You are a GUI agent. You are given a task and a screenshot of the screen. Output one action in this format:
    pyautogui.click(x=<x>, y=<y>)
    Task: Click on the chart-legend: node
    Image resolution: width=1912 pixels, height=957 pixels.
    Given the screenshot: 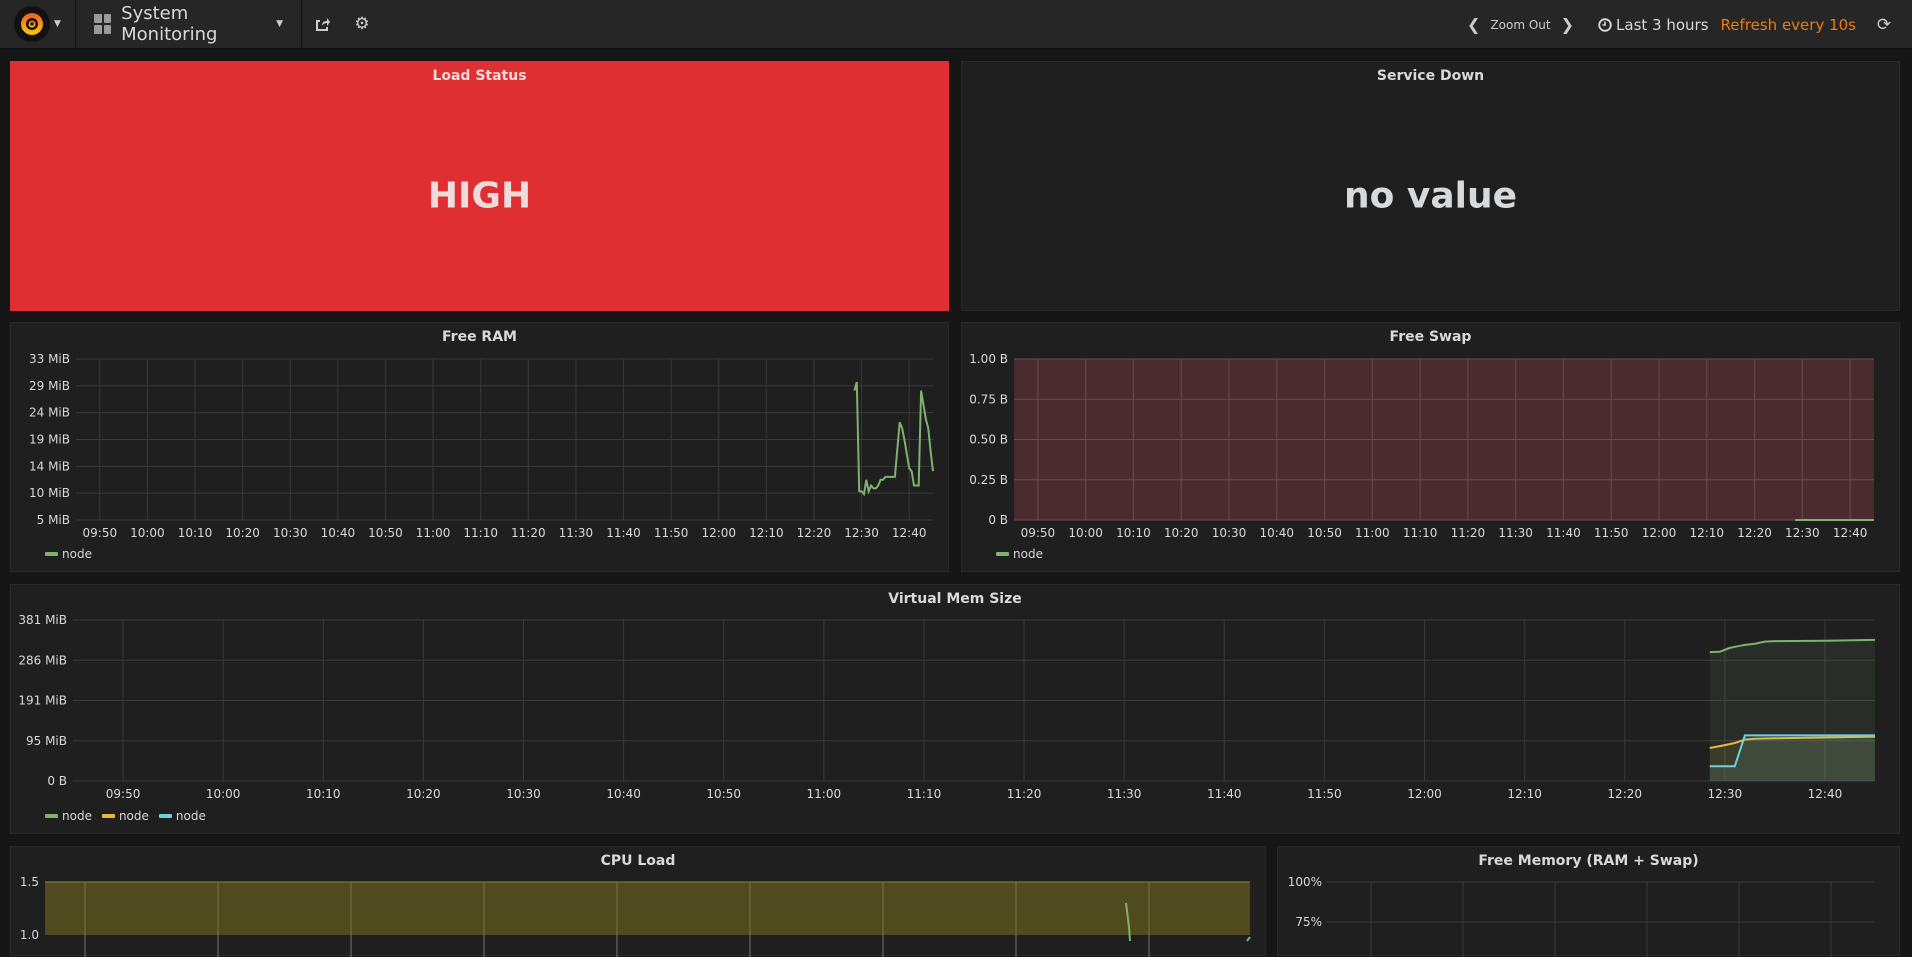 What is the action you would take?
    pyautogui.click(x=68, y=554)
    